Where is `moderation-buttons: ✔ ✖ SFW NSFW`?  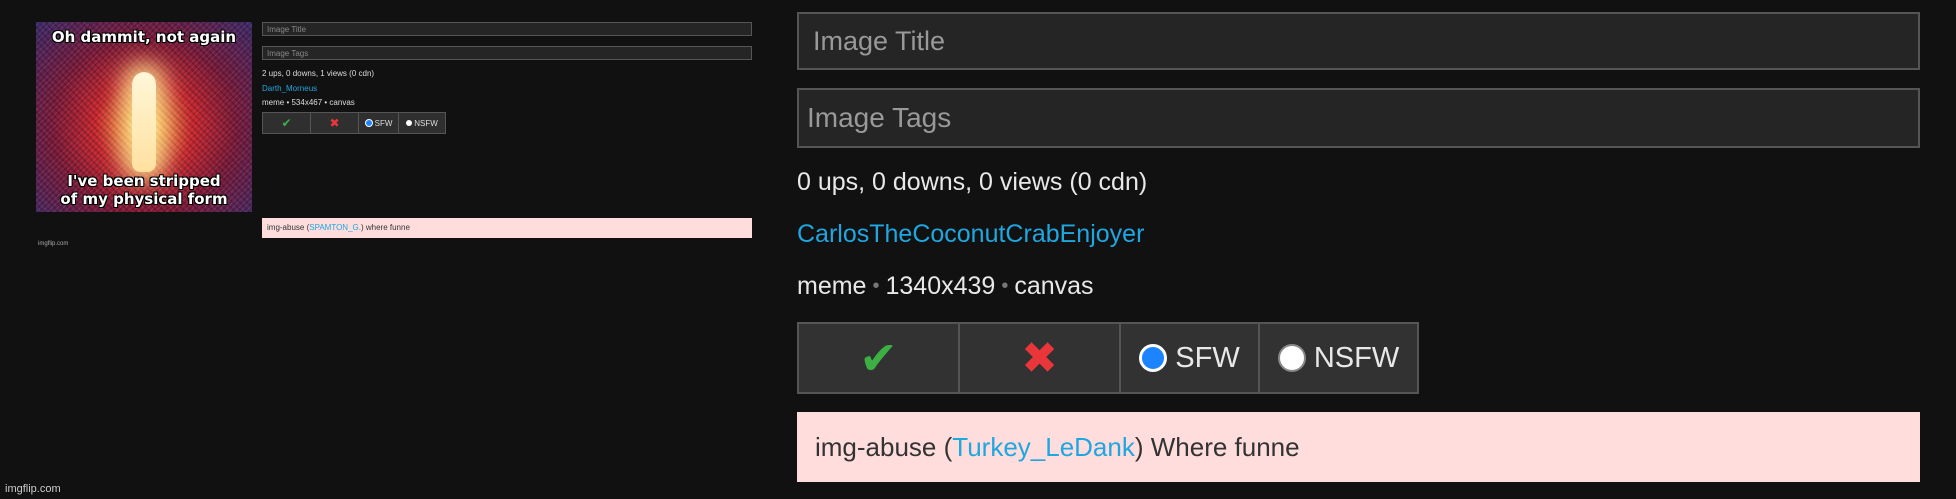
moderation-buttons: ✔ ✖ SFW NSFW is located at coordinates (1108, 358).